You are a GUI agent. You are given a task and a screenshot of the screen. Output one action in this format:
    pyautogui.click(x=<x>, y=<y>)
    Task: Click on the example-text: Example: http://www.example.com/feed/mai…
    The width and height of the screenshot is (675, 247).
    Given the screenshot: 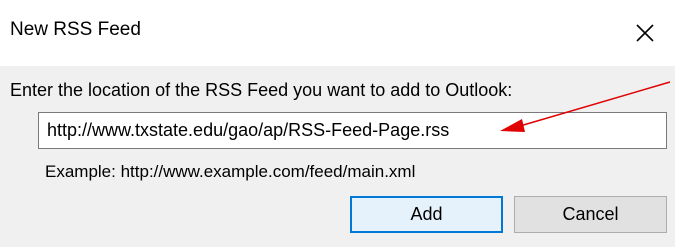 What is the action you would take?
    pyautogui.click(x=230, y=171)
    